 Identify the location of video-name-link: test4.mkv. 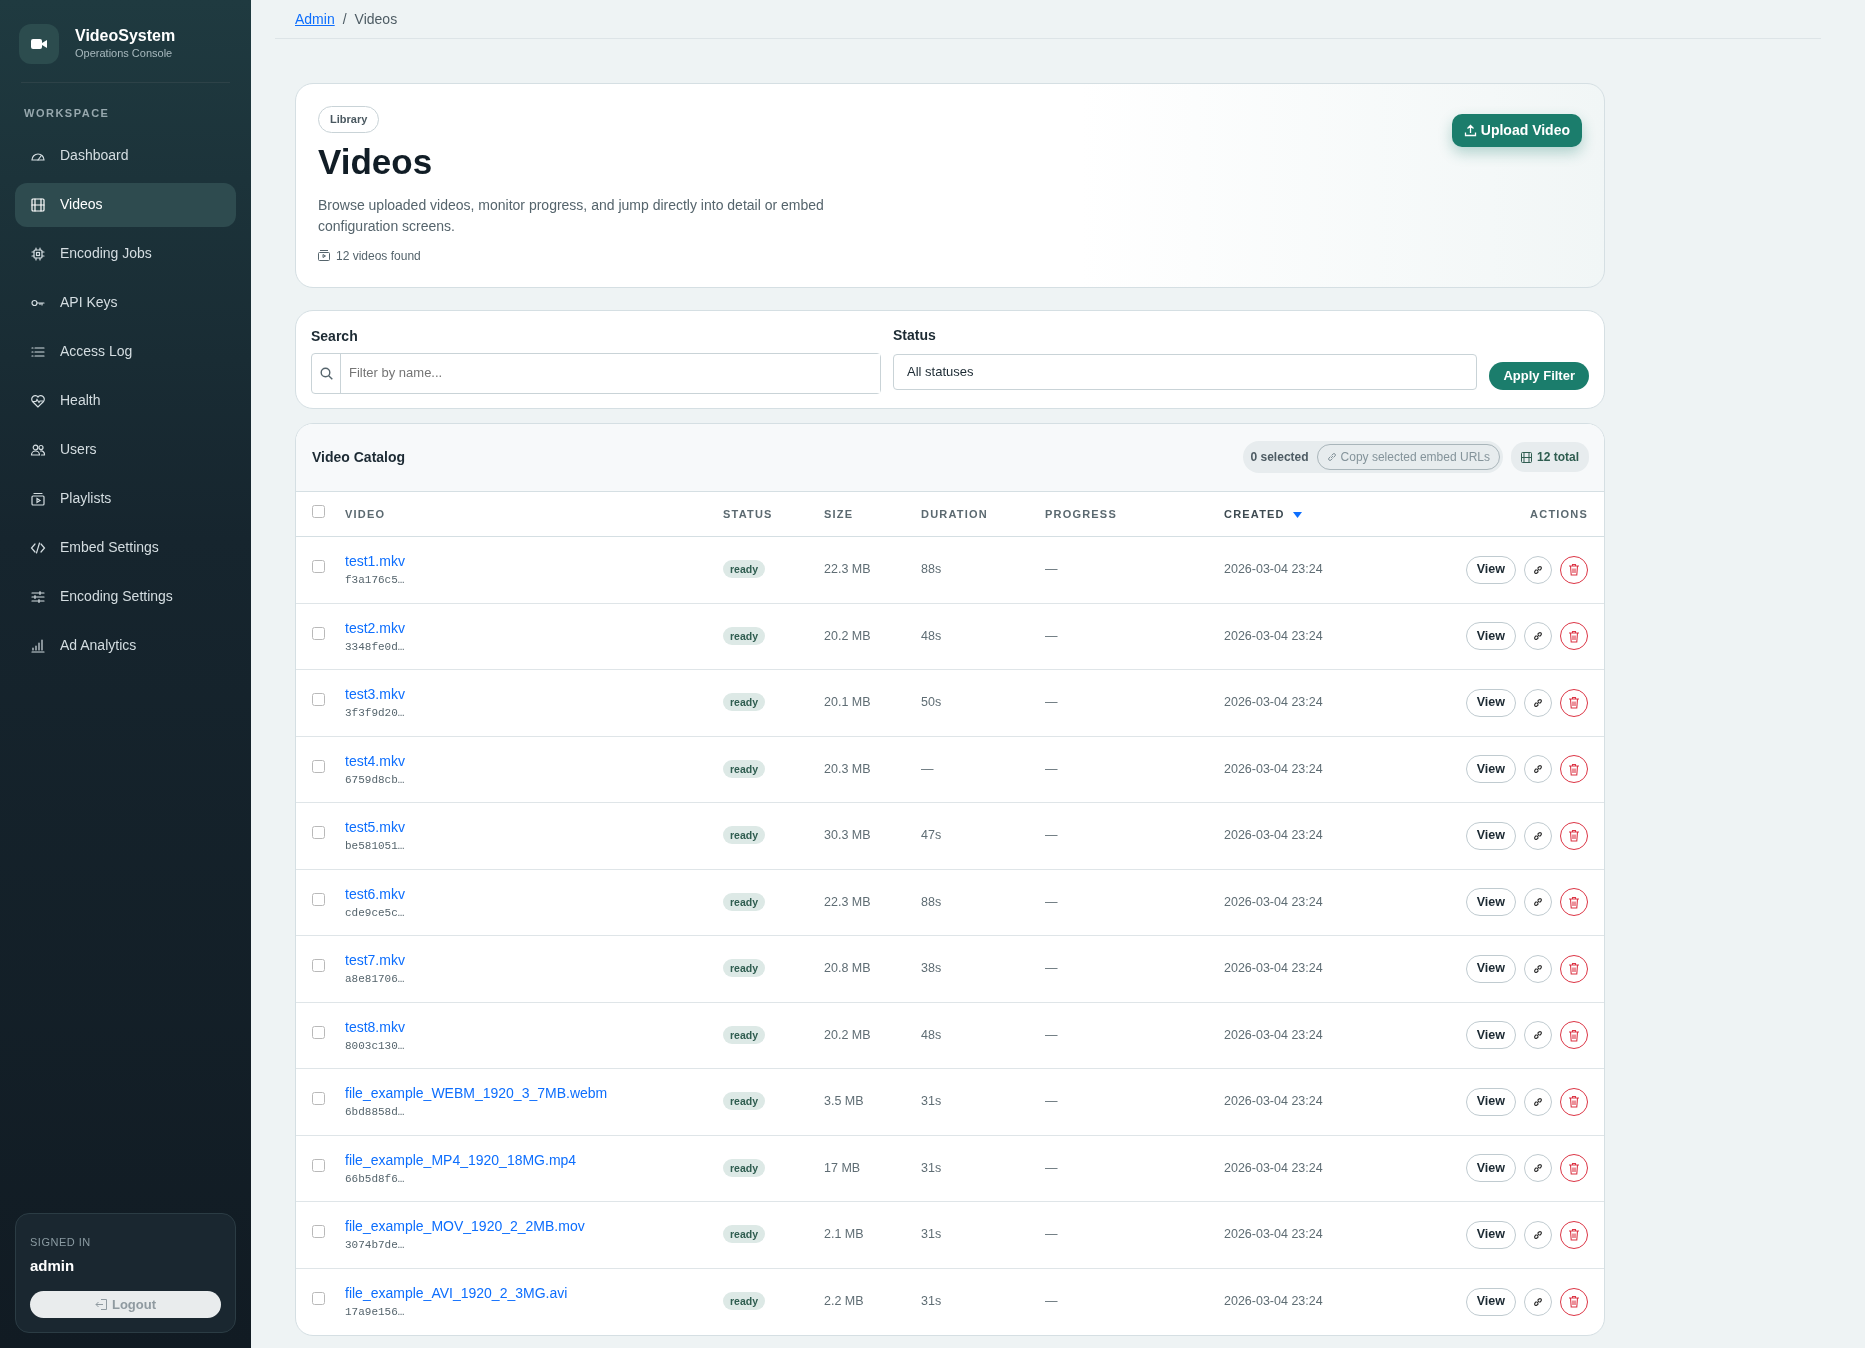
(375, 760).